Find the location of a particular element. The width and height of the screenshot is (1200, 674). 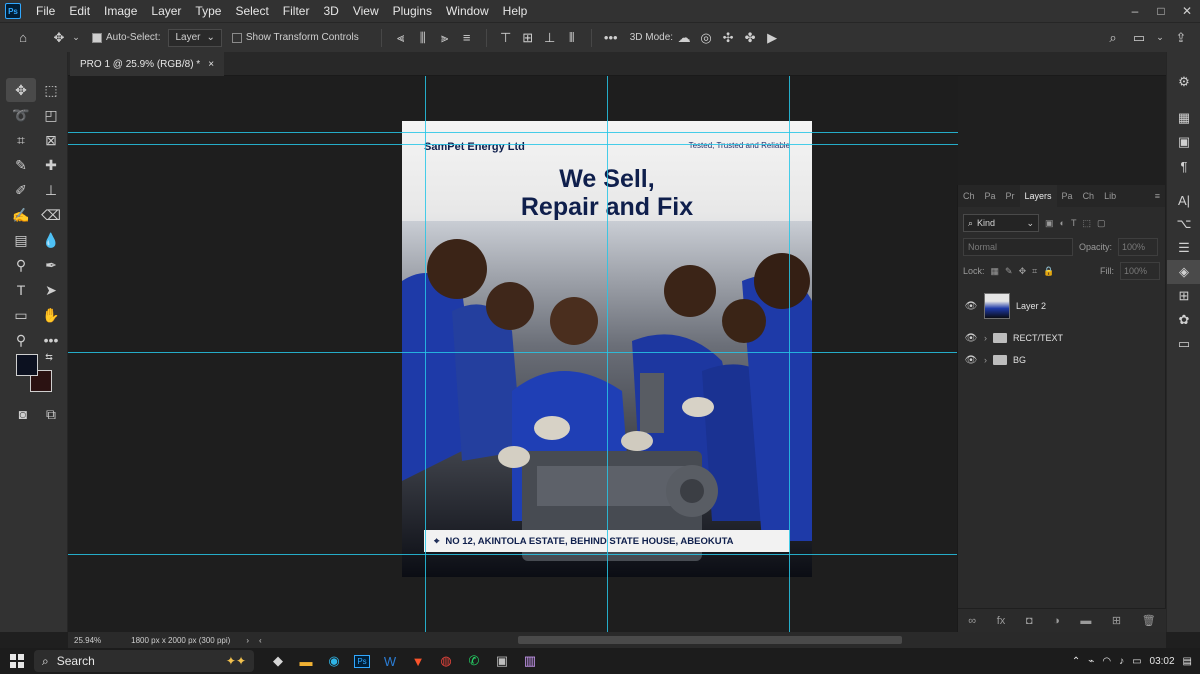

history-brush-tool-icon: ✍ is located at coordinates (21, 215).